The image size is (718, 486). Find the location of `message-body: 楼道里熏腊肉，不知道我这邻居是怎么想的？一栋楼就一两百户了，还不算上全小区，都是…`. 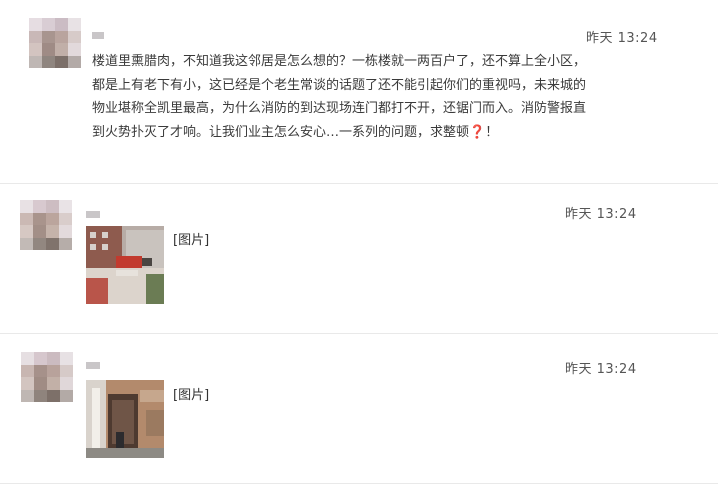

message-body: 楼道里熏腊肉，不知道我这邻居是怎么想的？一栋楼就一两百户了，还不算上全小区，都是… is located at coordinates (339, 97).